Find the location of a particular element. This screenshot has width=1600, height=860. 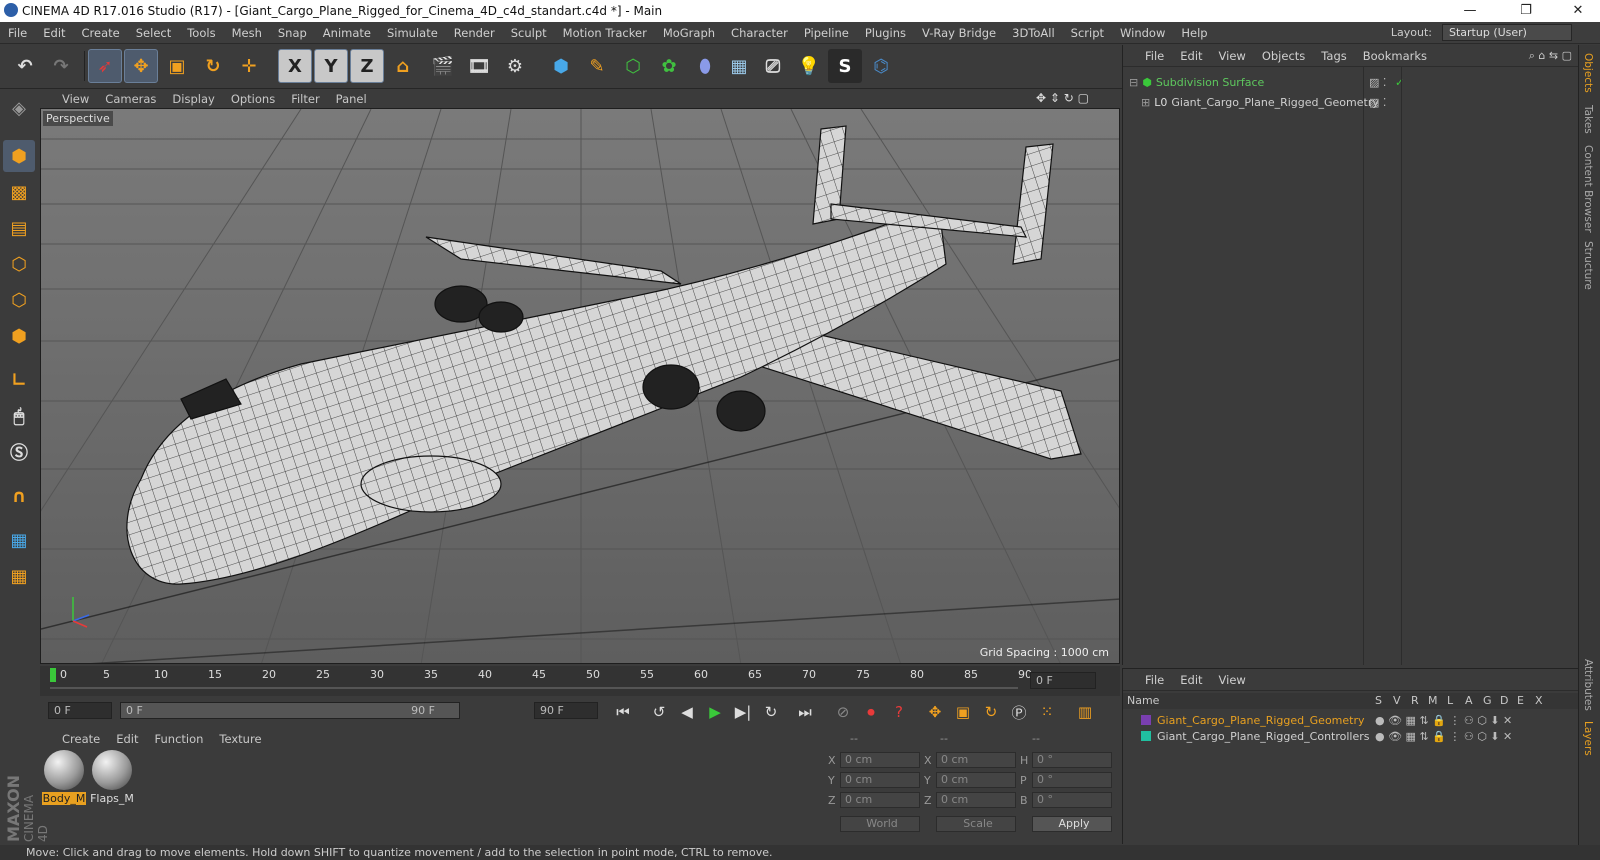

start-frame-field: 0 F is located at coordinates (80, 710).